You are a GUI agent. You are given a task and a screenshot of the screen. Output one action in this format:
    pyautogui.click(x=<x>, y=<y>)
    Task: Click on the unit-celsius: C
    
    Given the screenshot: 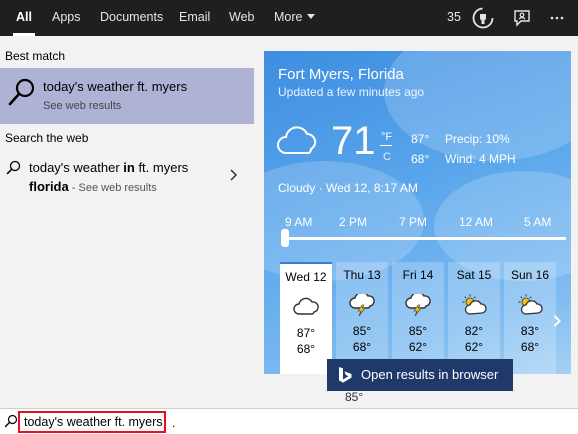 What is the action you would take?
    pyautogui.click(x=387, y=157)
    